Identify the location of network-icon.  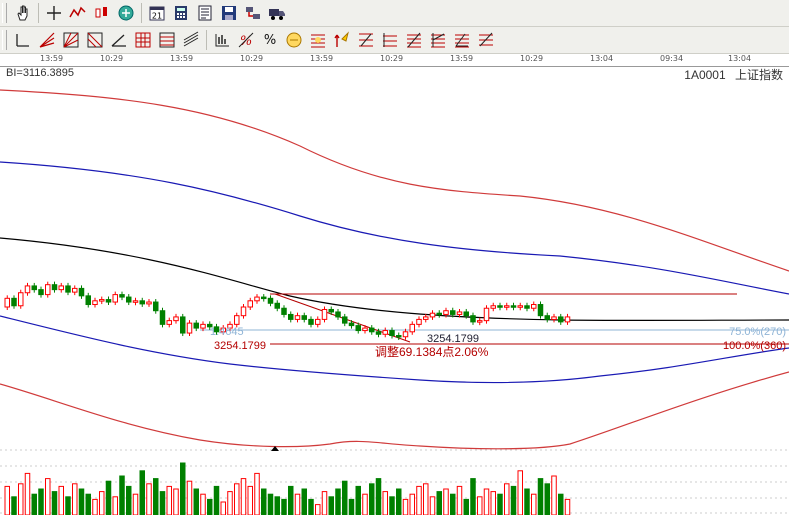
(253, 13).